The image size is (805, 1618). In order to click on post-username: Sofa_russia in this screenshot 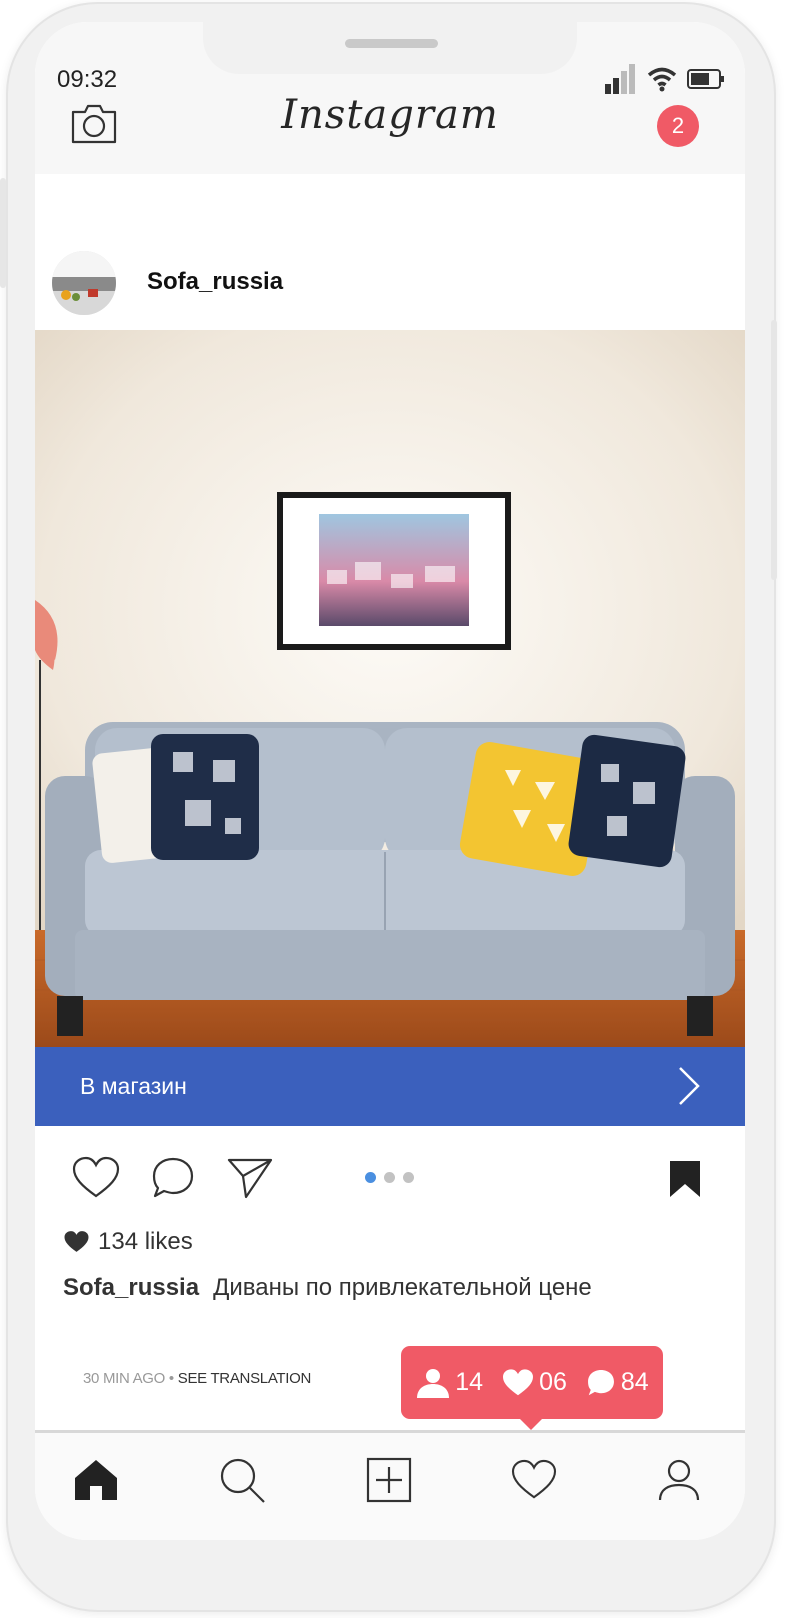, I will do `click(215, 282)`.